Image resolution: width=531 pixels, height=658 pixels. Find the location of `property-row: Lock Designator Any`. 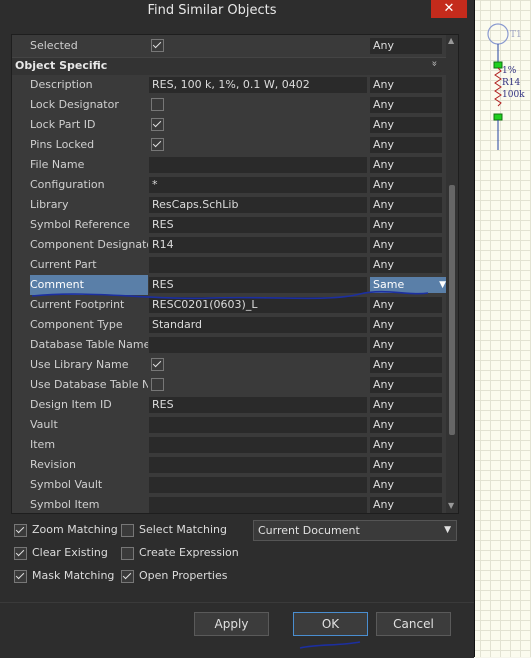

property-row: Lock Designator Any is located at coordinates (229, 105).